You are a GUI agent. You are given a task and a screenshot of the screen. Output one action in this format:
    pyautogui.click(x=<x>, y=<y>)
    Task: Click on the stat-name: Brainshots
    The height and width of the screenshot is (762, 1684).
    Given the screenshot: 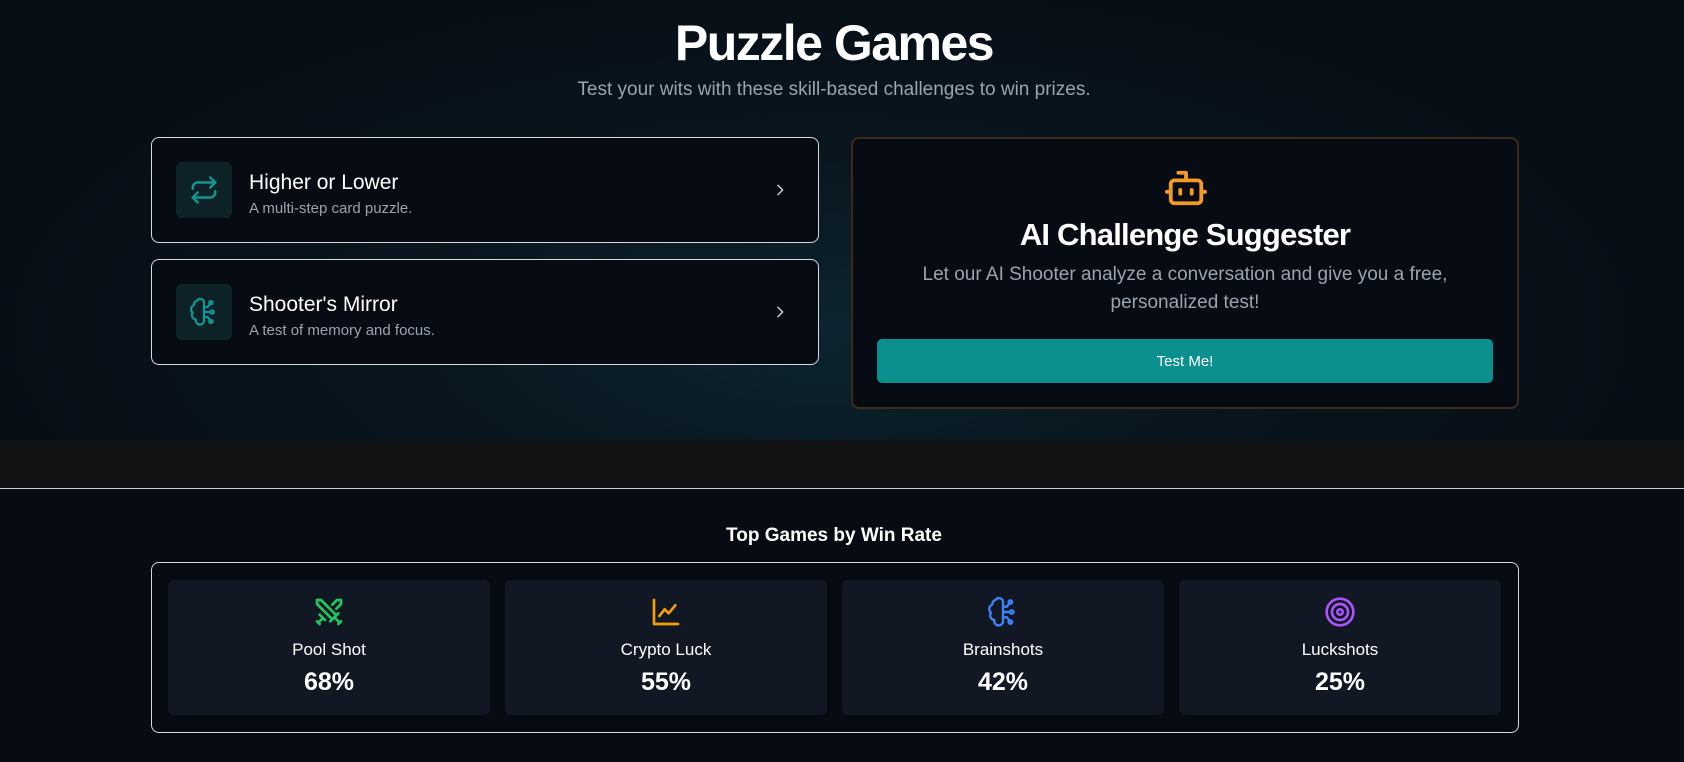 What is the action you would take?
    pyautogui.click(x=1003, y=649)
    